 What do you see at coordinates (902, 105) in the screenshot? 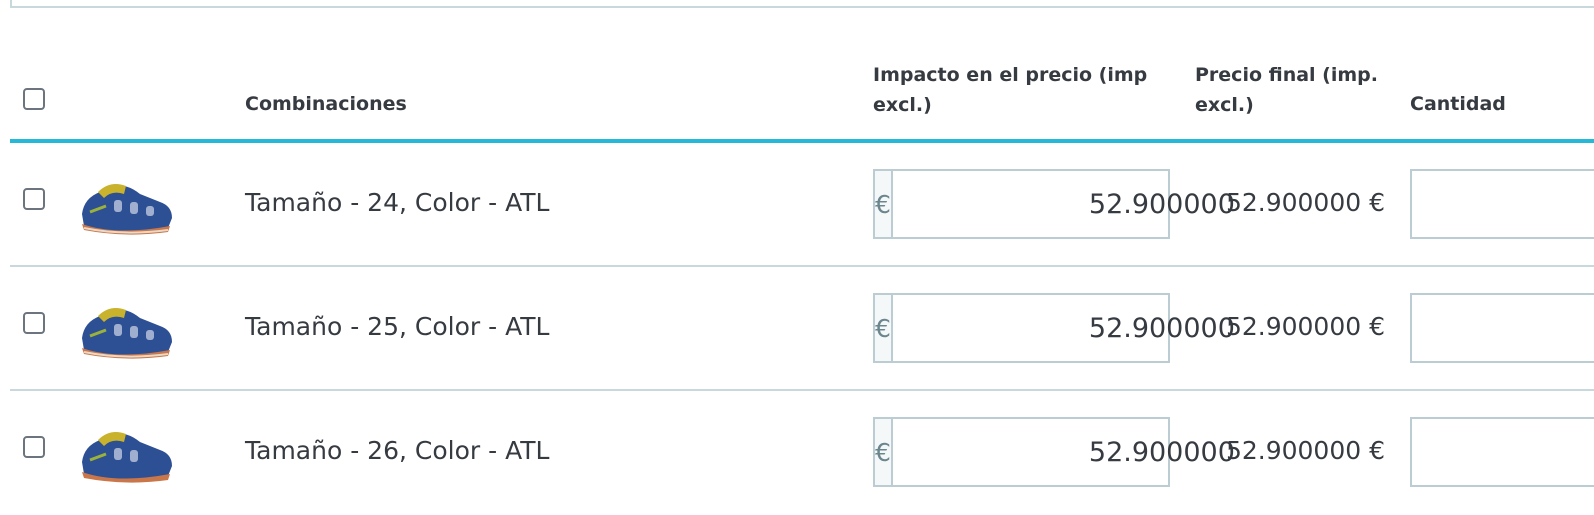
I see `column-header-price-impact-line2: excl.)` at bounding box center [902, 105].